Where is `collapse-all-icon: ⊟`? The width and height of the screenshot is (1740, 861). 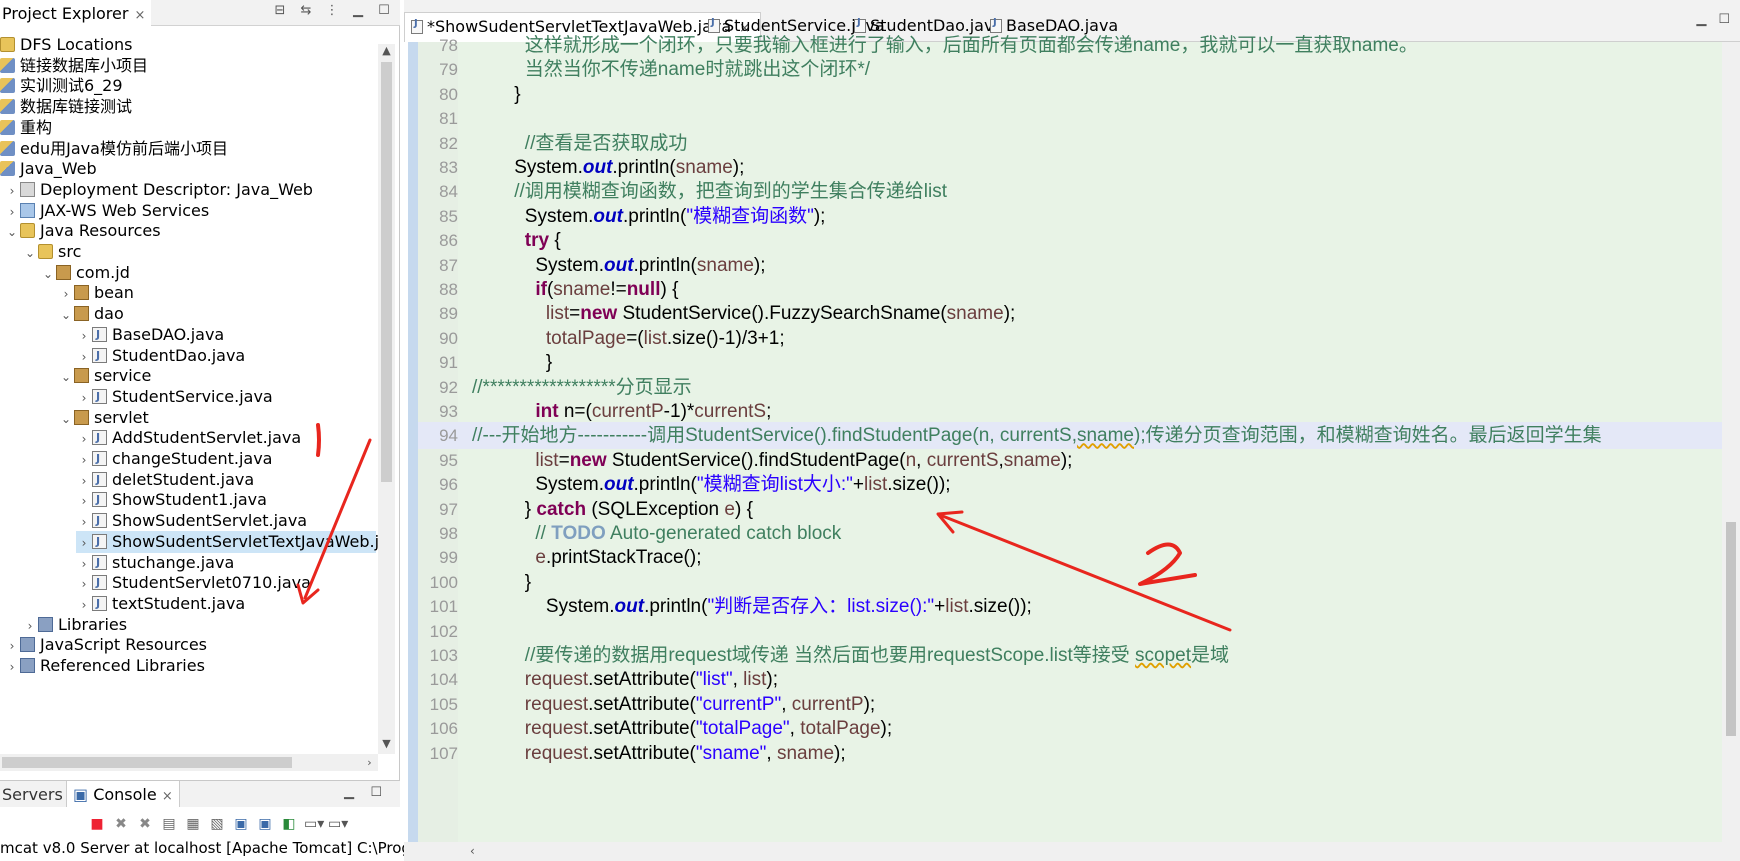 collapse-all-icon: ⊟ is located at coordinates (280, 11).